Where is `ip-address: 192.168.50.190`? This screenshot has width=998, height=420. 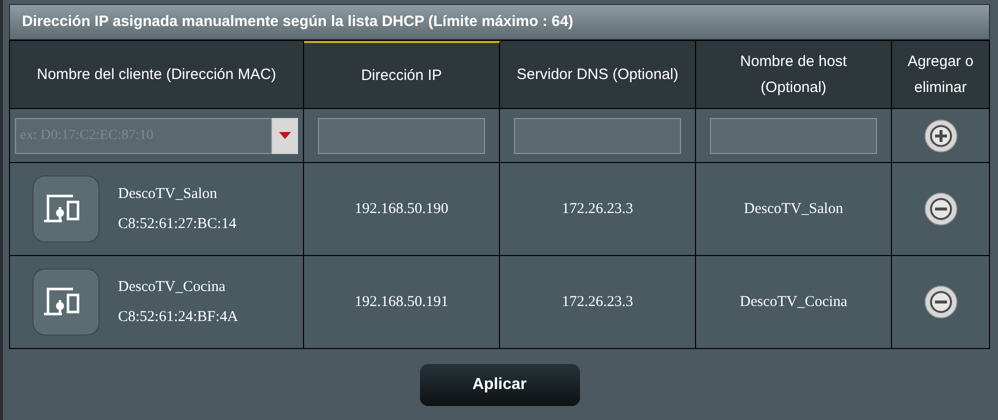 ip-address: 192.168.50.190 is located at coordinates (401, 209).